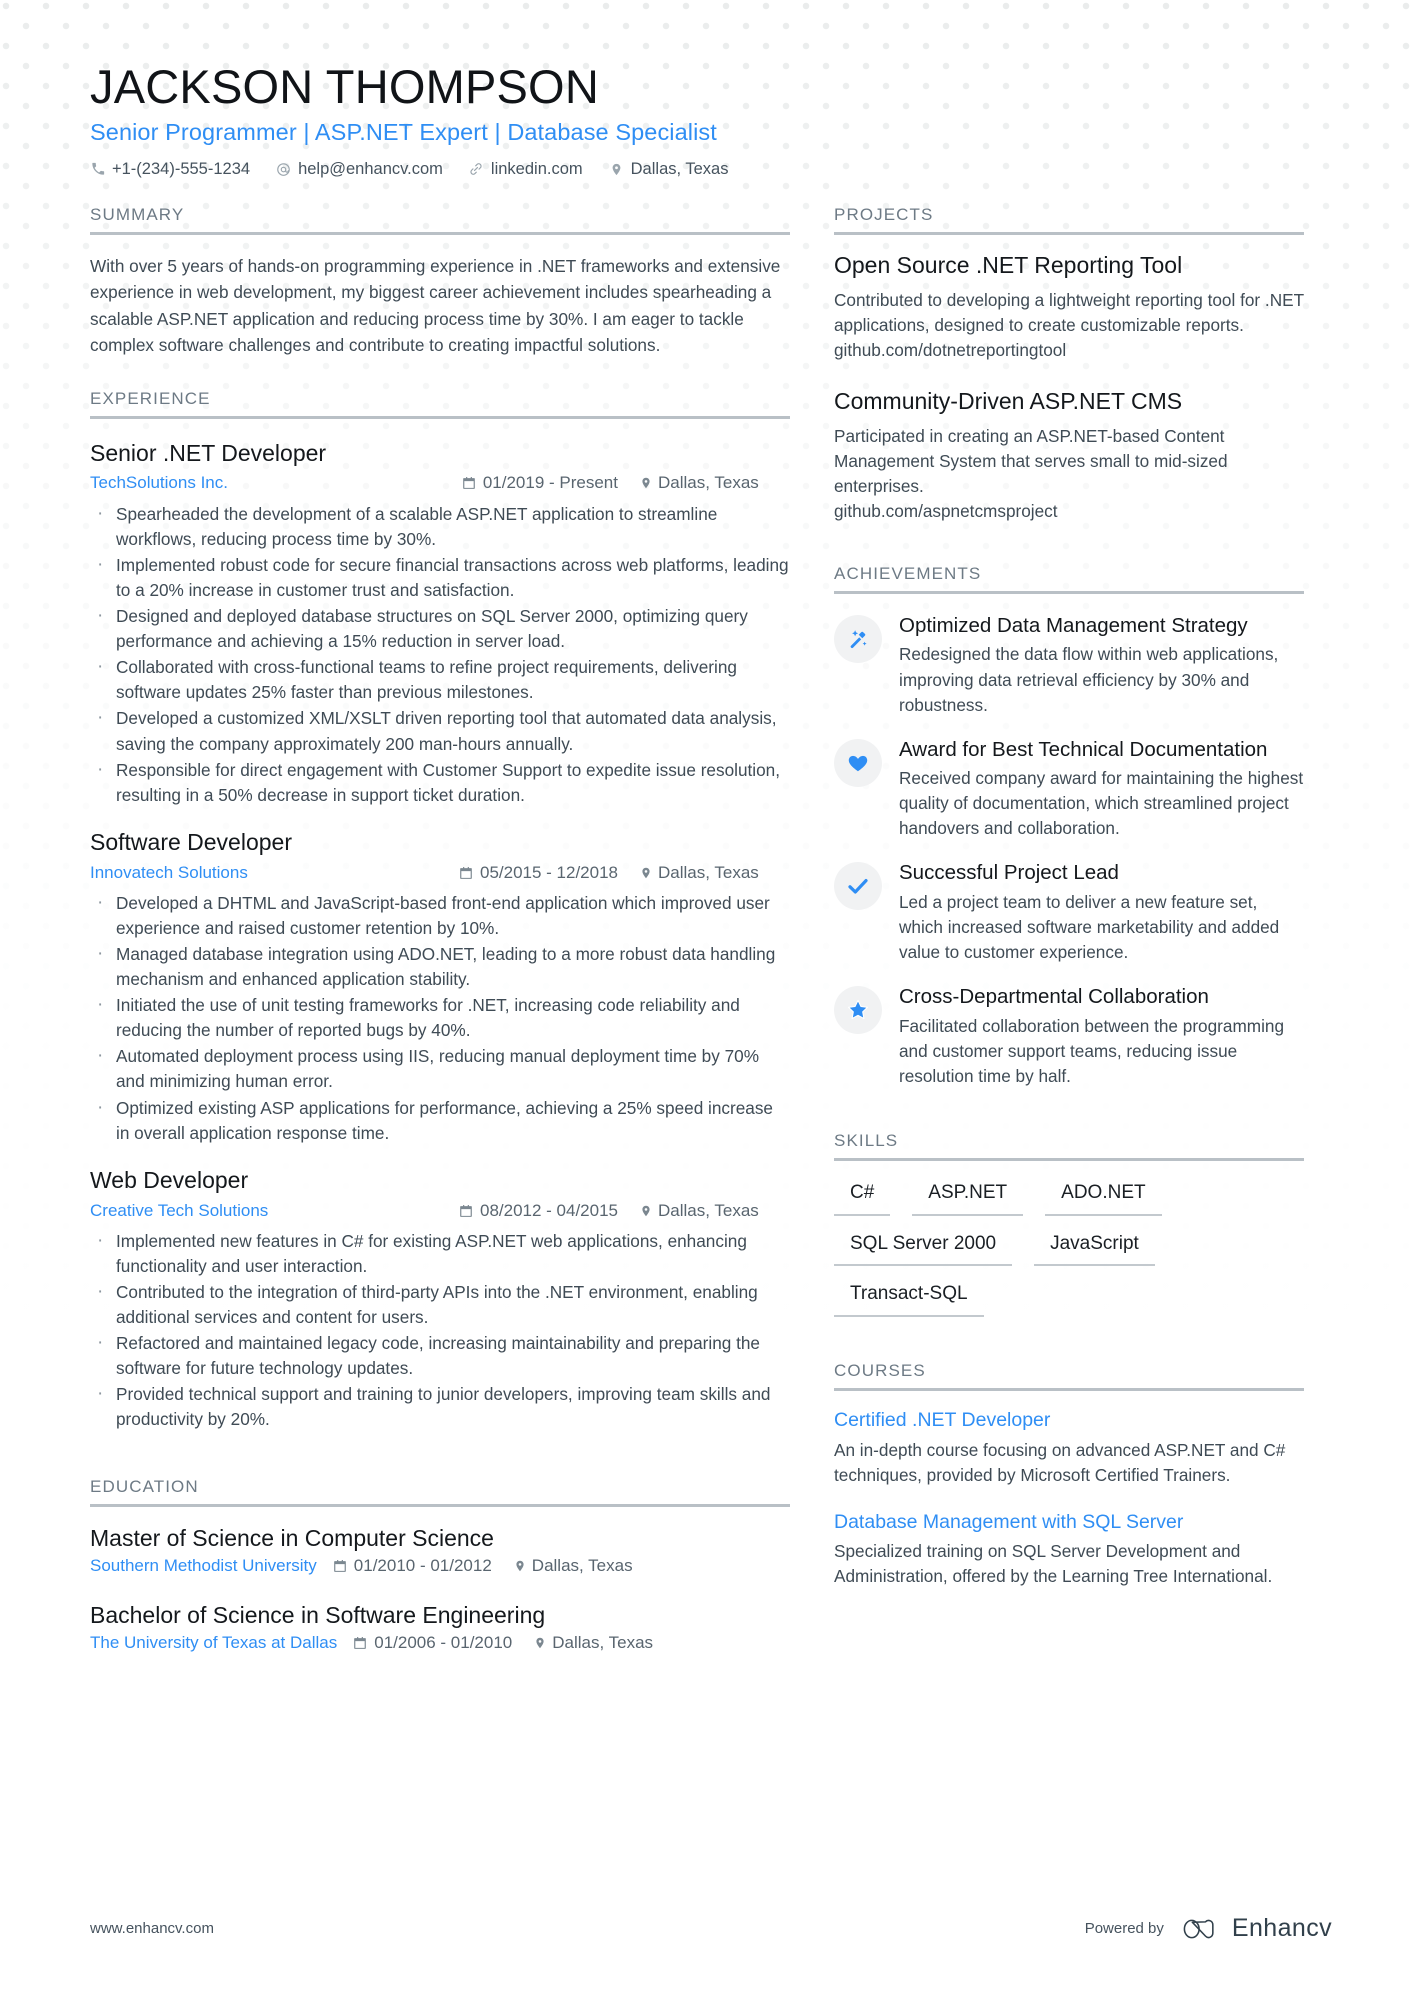 The width and height of the screenshot is (1410, 1995). I want to click on project-link: github.com/dotnetreportingtool, so click(1069, 350).